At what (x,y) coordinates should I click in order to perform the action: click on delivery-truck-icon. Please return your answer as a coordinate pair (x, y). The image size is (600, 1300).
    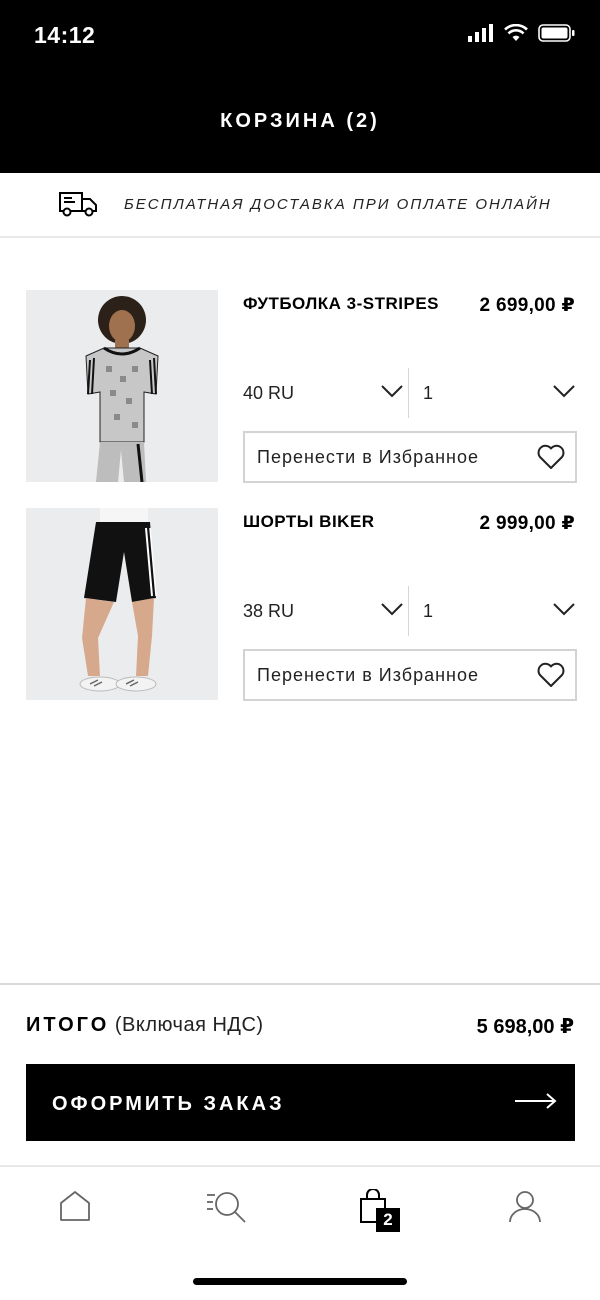
    Looking at the image, I should click on (78, 204).